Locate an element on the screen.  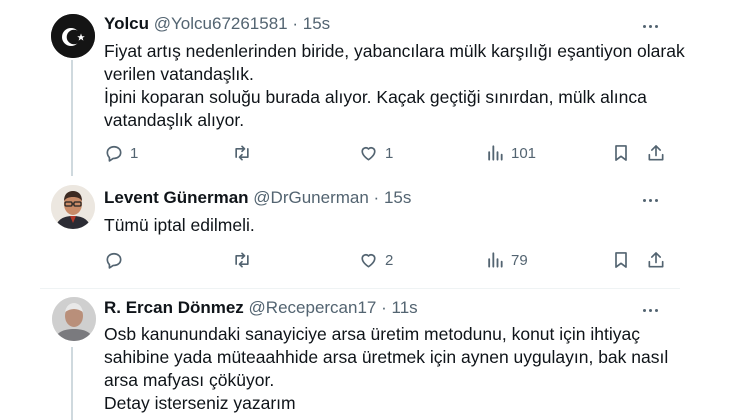
tweet-text-line: verilen vatandaşlık. is located at coordinates (179, 74).